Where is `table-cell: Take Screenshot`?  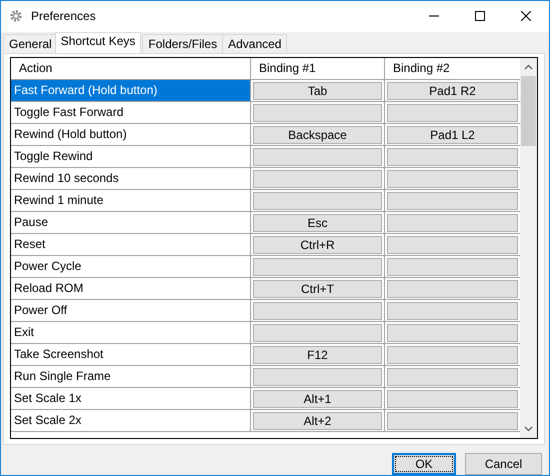 table-cell: Take Screenshot is located at coordinates (131, 354).